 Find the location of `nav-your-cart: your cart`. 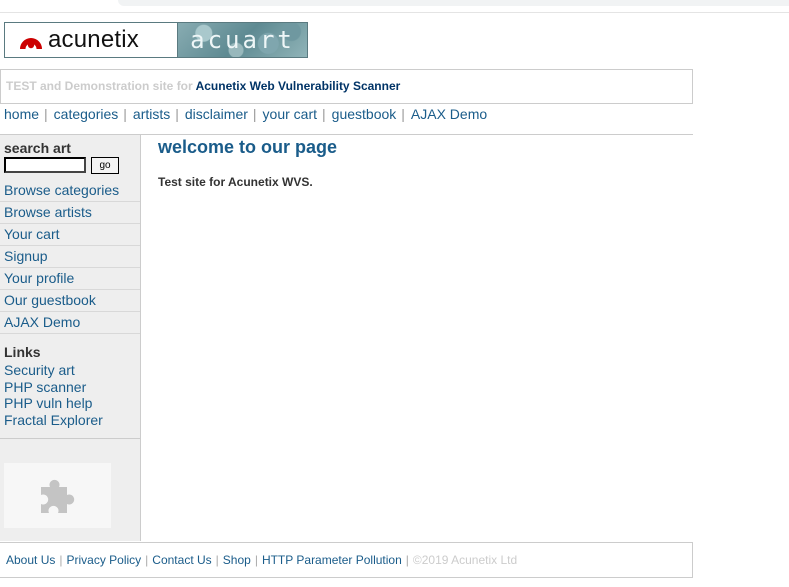

nav-your-cart: your cart is located at coordinates (290, 114).